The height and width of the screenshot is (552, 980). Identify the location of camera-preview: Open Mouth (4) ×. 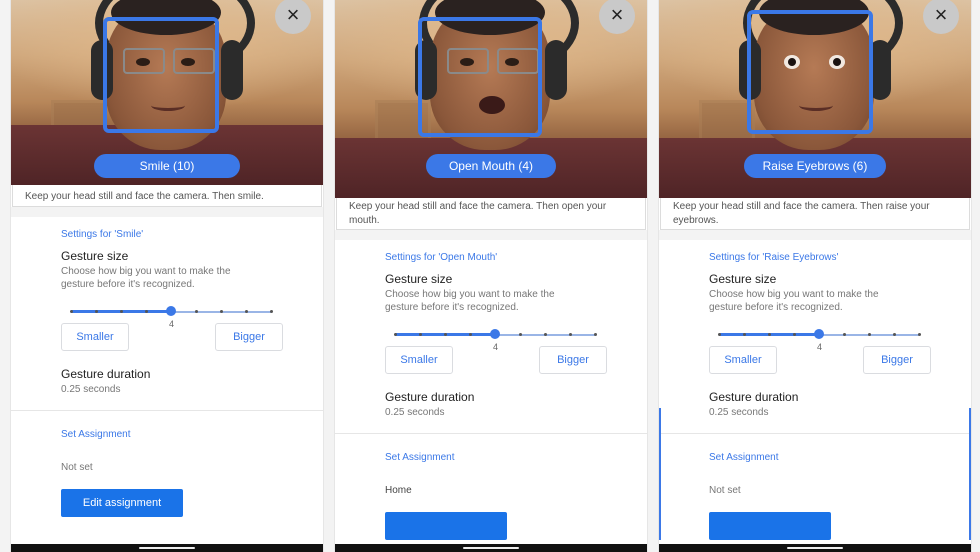
(491, 99).